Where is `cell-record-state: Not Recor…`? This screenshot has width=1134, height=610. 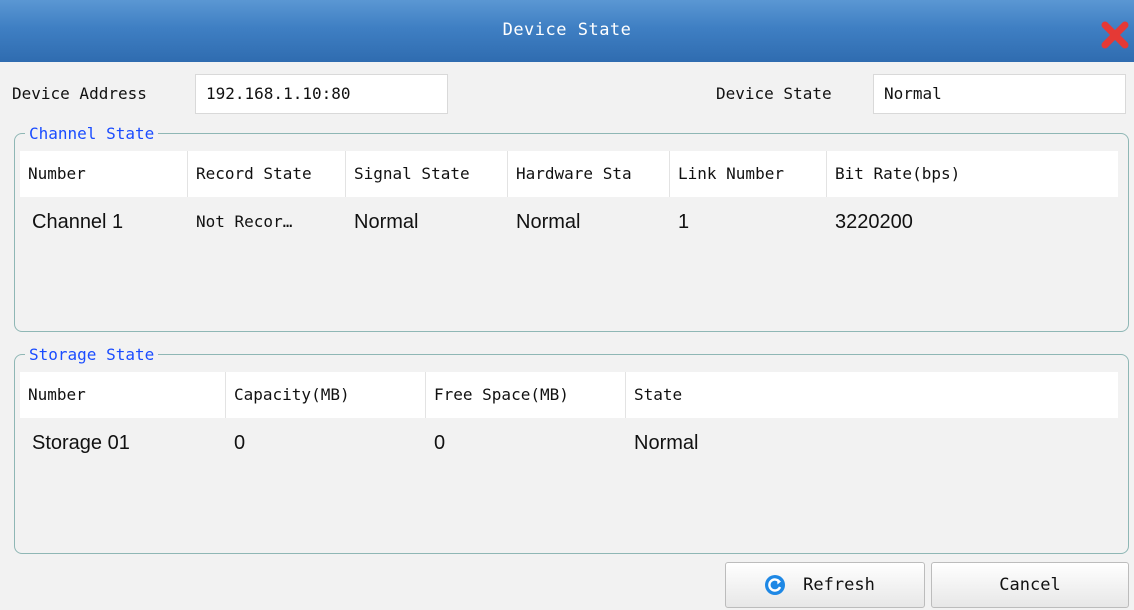
cell-record-state: Not Recor… is located at coordinates (244, 221).